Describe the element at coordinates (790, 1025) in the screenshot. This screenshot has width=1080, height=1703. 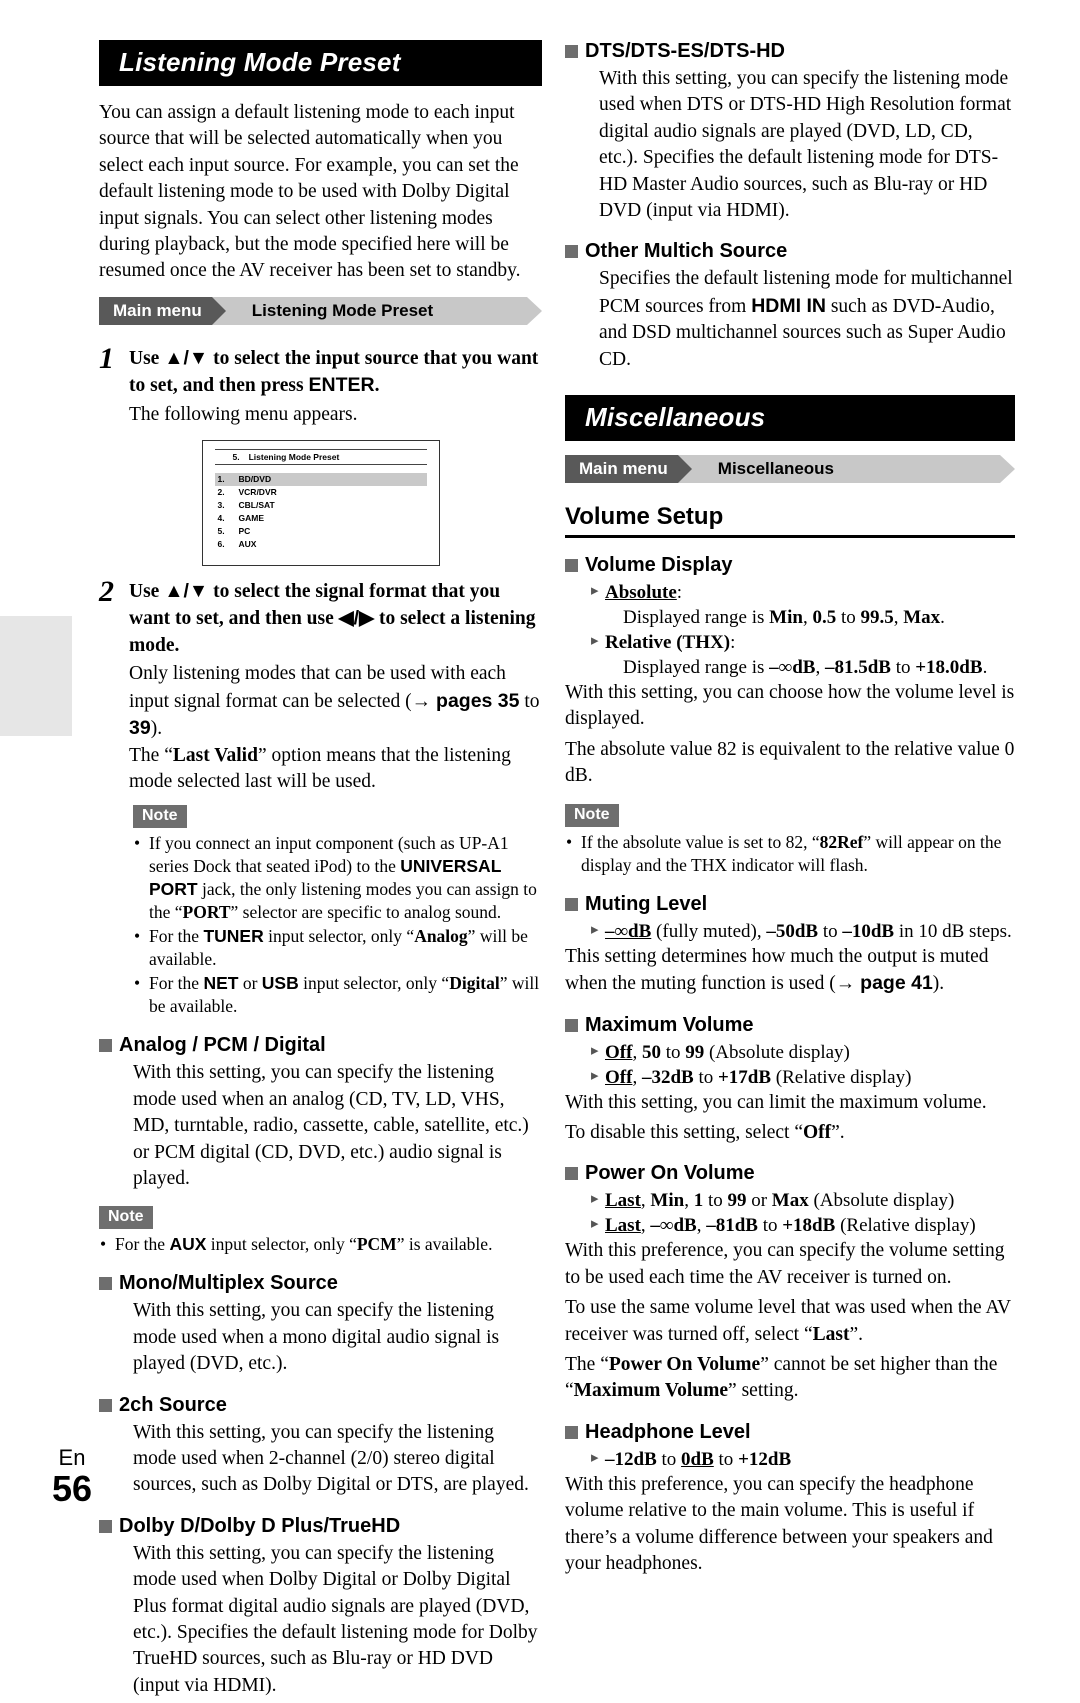
I see `subsection-heading-maximum-volume: Maximum Volume` at that location.